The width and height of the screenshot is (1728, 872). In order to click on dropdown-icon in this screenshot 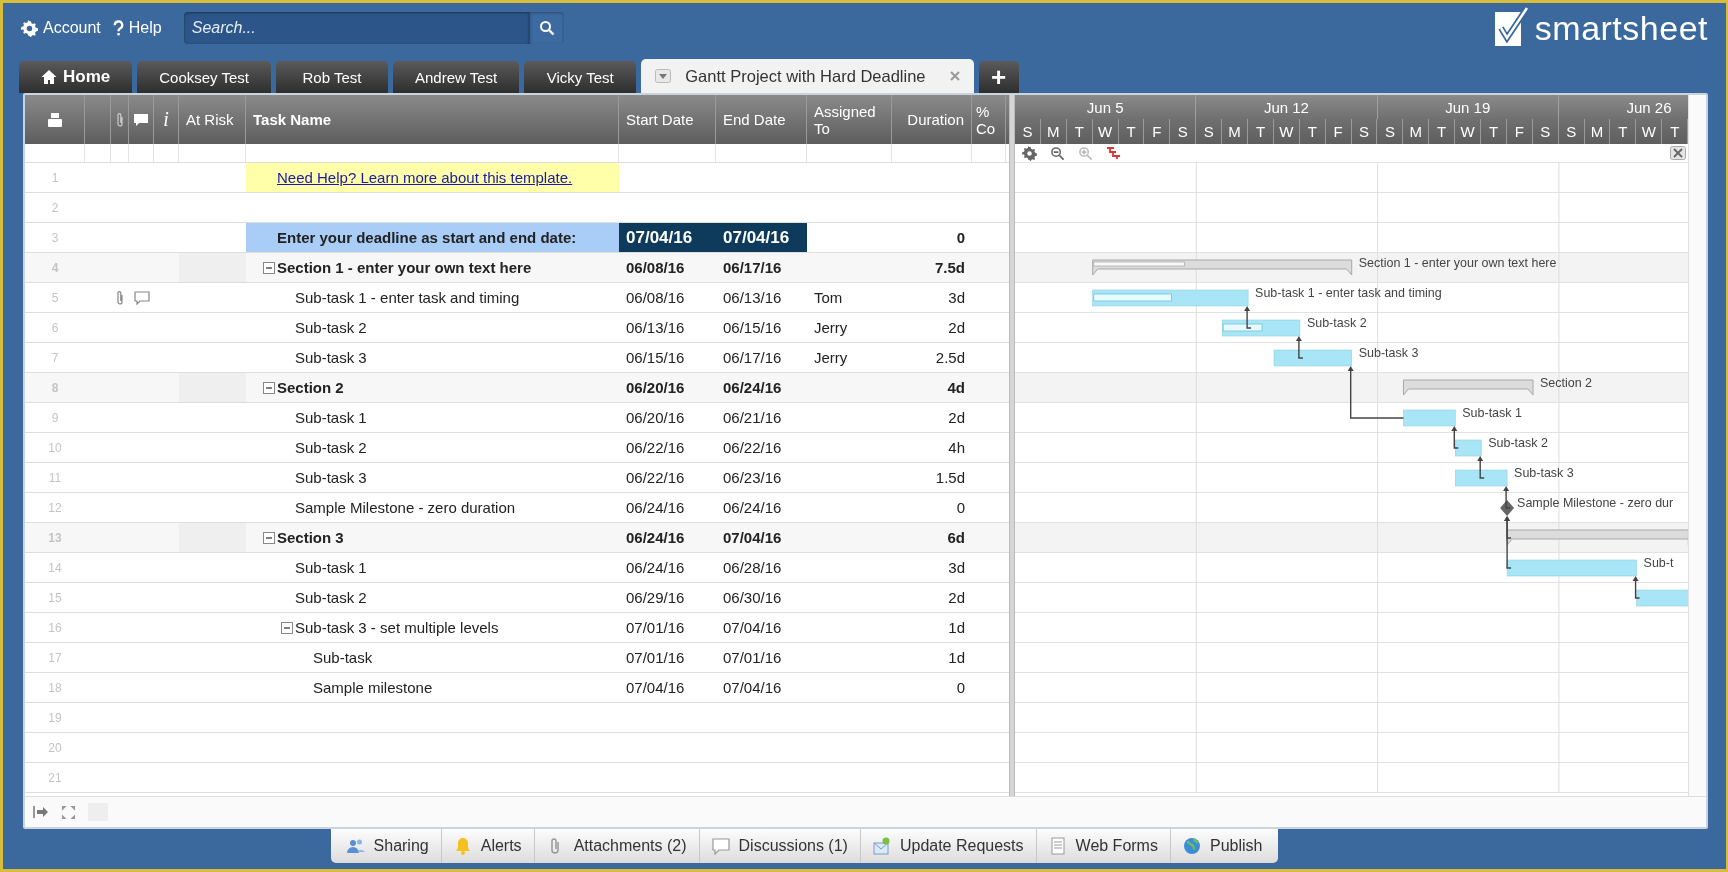, I will do `click(663, 76)`.